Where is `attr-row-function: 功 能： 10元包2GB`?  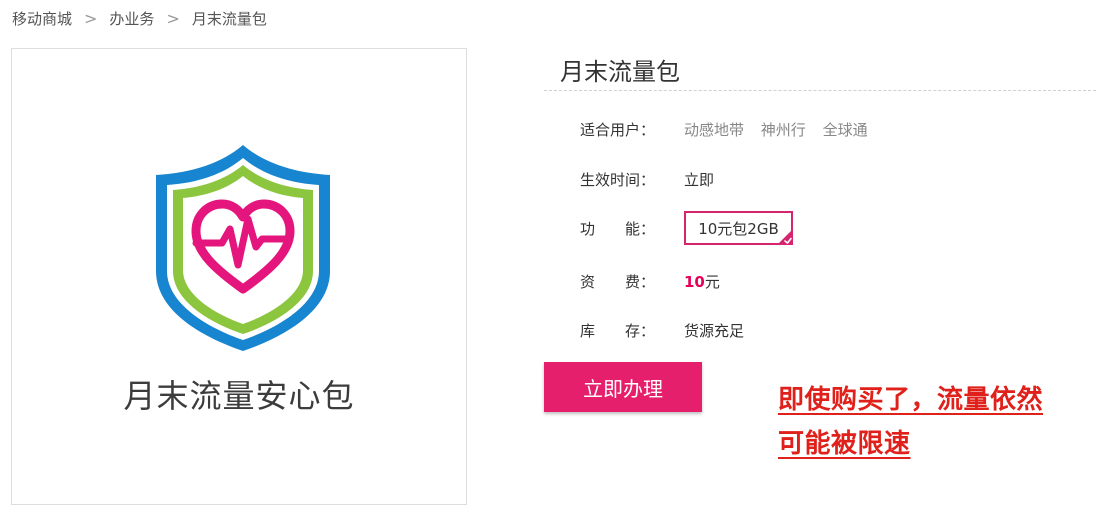
attr-row-function: 功 能： 10元包2GB is located at coordinates (686, 228).